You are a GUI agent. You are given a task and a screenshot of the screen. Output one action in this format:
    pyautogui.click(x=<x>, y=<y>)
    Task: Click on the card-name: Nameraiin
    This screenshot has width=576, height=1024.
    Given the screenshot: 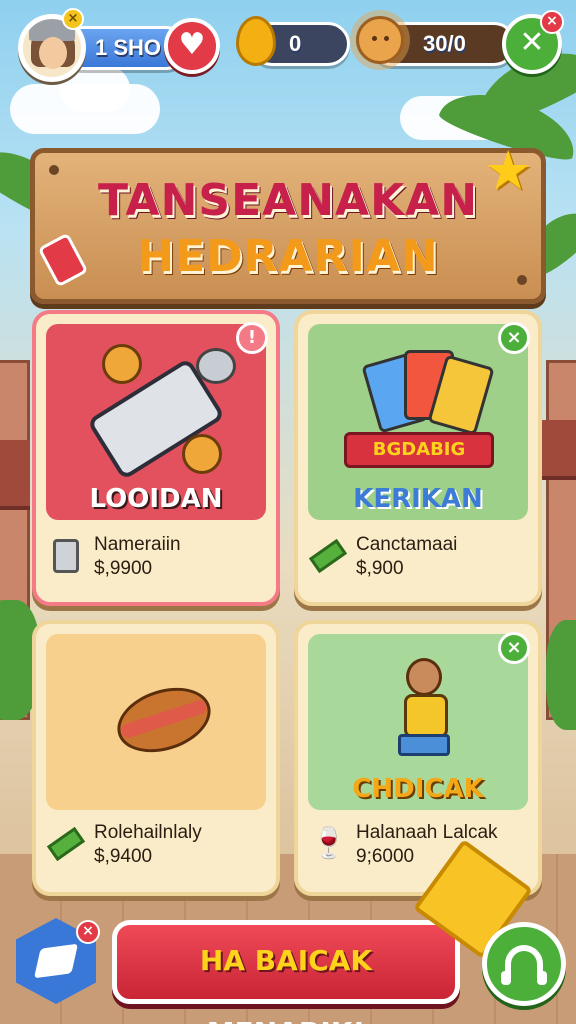 What is the action you would take?
    pyautogui.click(x=137, y=544)
    